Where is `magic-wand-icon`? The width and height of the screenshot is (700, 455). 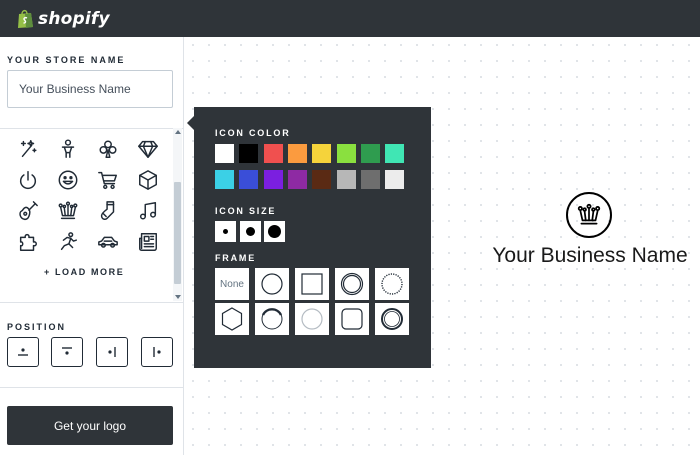
magic-wand-icon is located at coordinates (28, 148).